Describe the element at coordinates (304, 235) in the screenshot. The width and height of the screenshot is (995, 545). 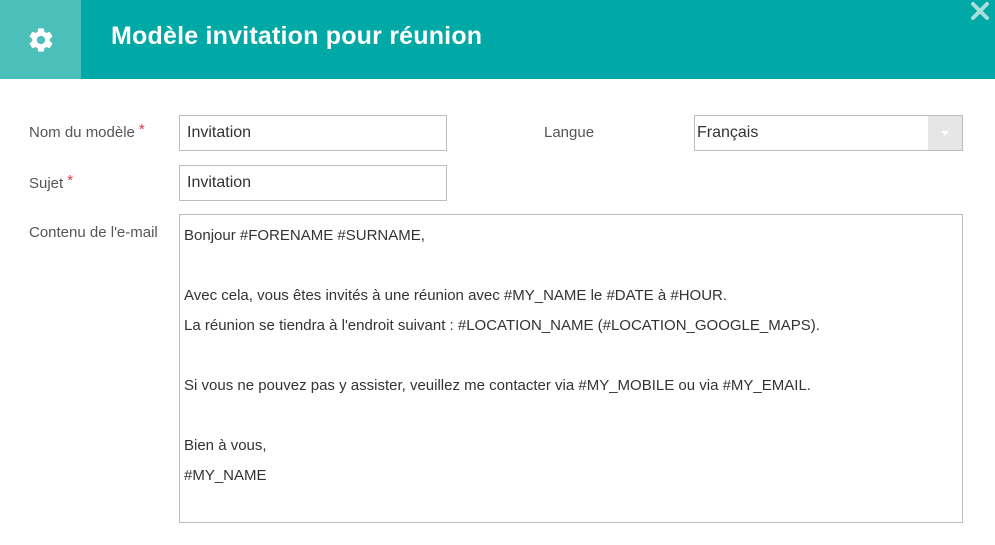
I see `content-line: Bonjour #FORENAME #SURNAME,` at that location.